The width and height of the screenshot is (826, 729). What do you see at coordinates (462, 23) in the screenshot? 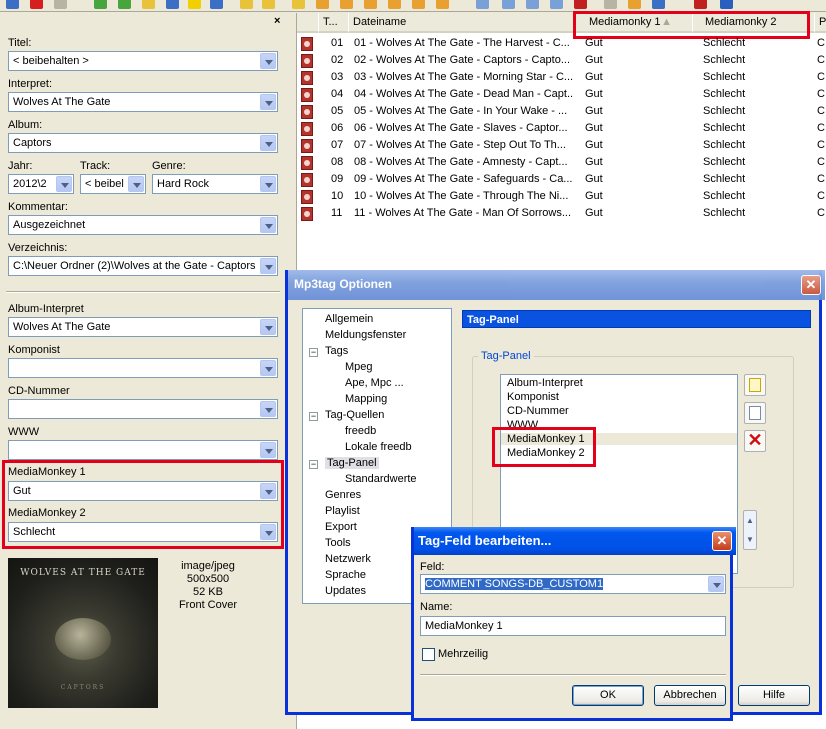
I see `col-dateiname: Dateiname` at bounding box center [462, 23].